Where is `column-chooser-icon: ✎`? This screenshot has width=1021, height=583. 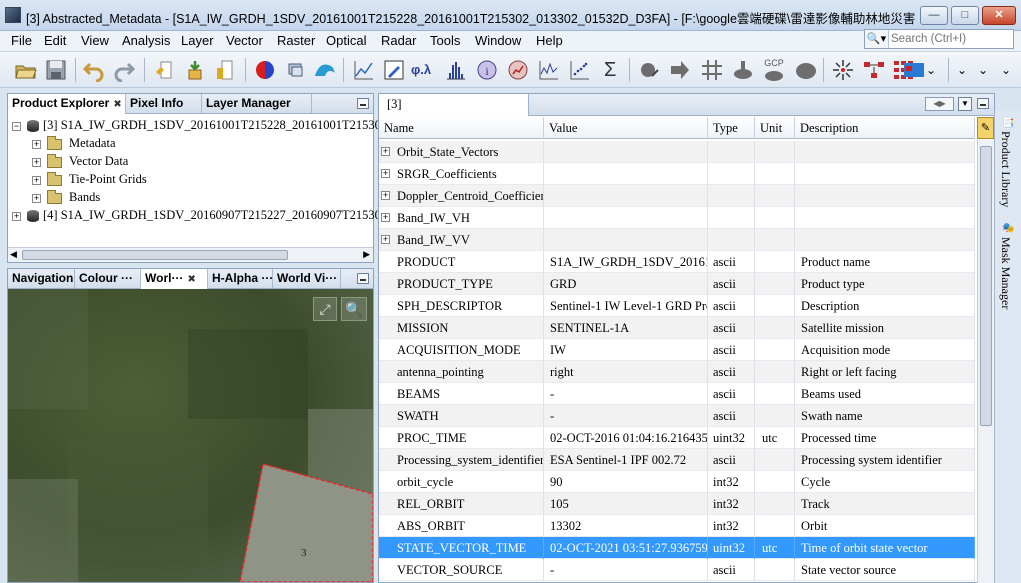 column-chooser-icon: ✎ is located at coordinates (985, 128).